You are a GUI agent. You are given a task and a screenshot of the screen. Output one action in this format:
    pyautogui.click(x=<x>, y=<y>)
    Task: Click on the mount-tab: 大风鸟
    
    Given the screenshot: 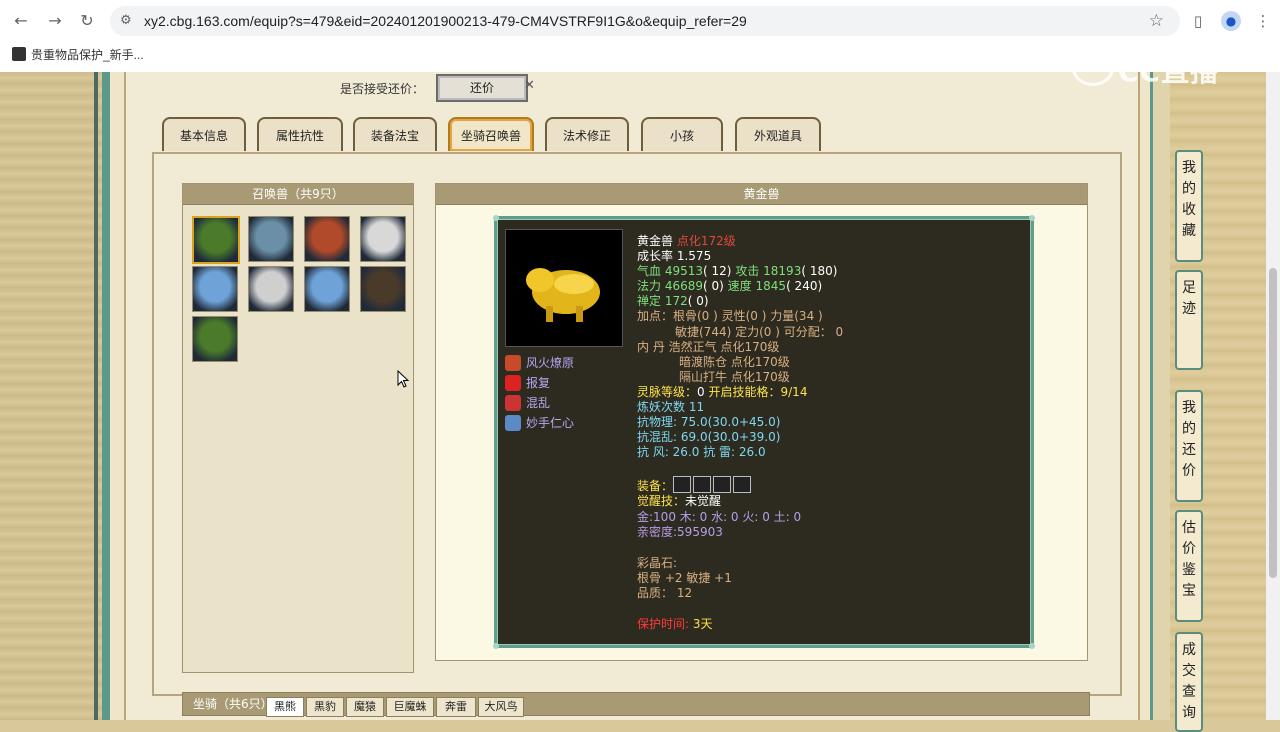 What is the action you would take?
    pyautogui.click(x=501, y=707)
    